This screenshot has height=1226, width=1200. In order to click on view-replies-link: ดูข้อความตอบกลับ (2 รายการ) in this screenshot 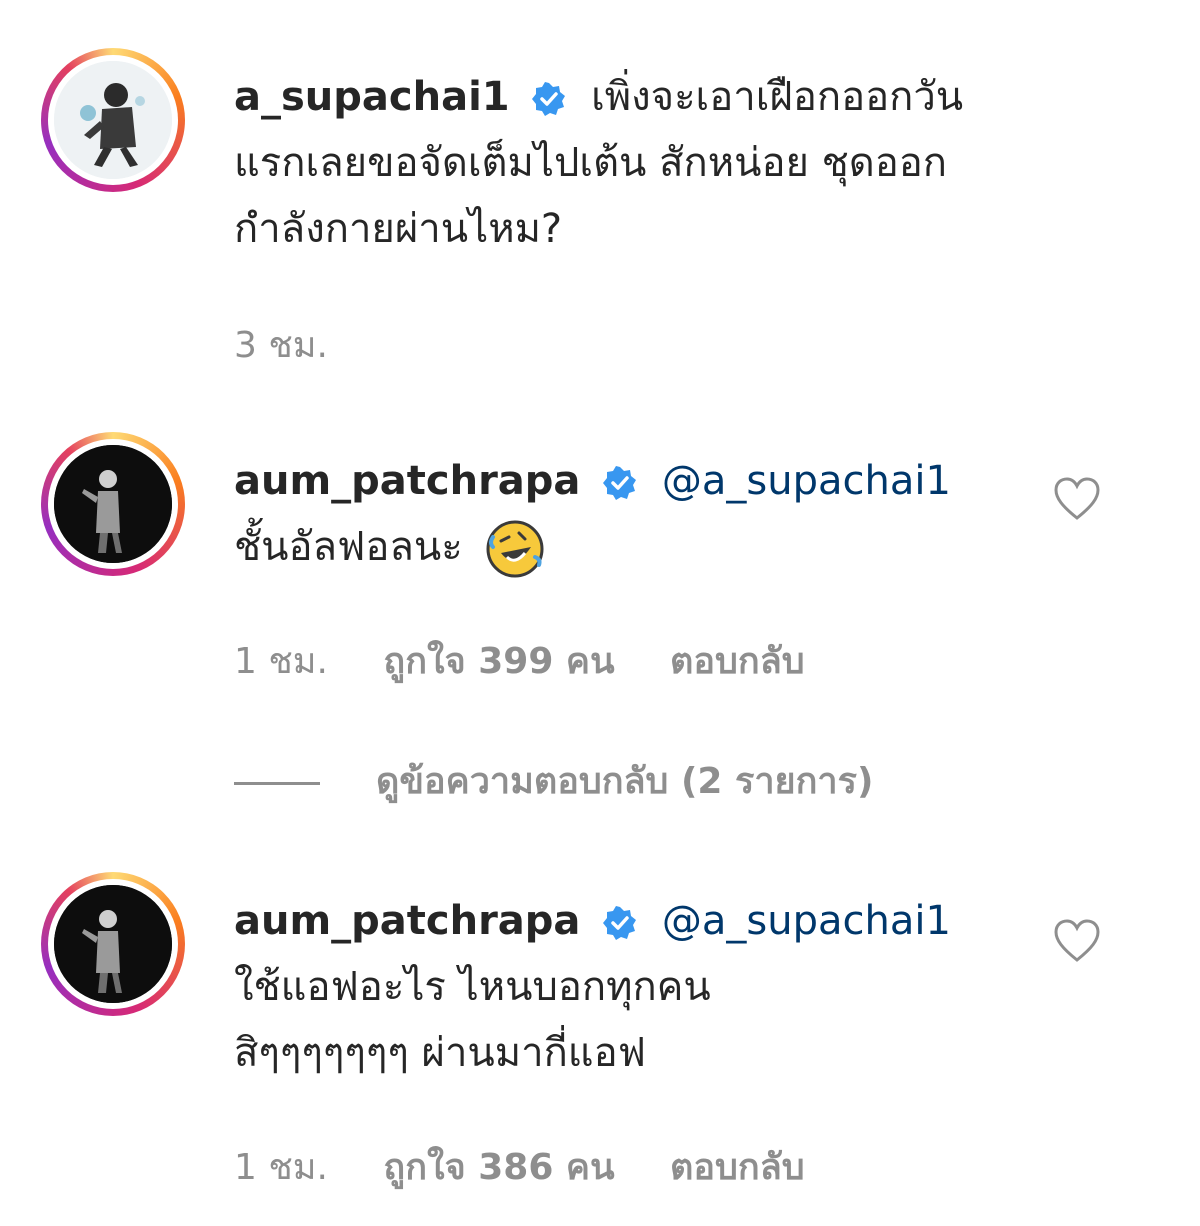, I will do `click(553, 780)`.